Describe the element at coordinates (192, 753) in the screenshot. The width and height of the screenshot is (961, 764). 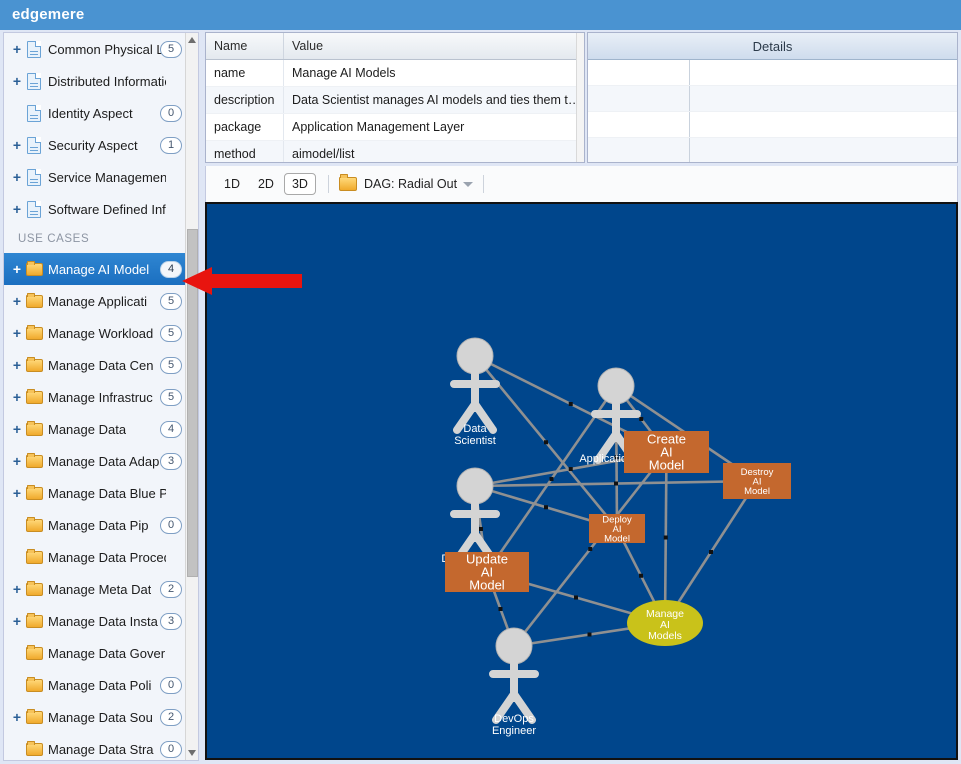
I see `scroll-down-arrow-icon` at that location.